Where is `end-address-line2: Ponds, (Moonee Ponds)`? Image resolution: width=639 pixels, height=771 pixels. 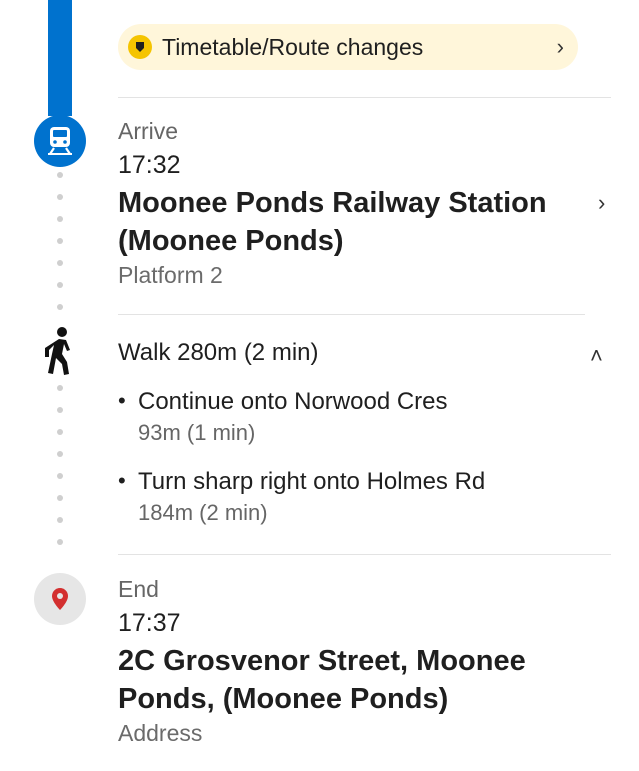 end-address-line2: Ponds, (Moonee Ponds) is located at coordinates (283, 699).